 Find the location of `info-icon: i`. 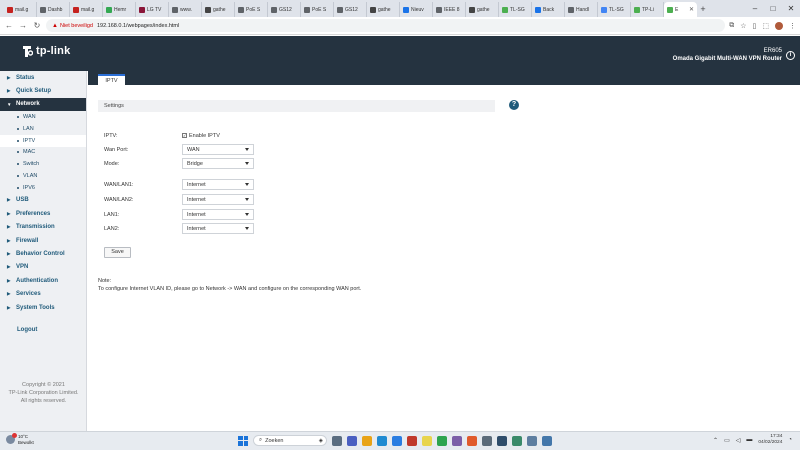

info-icon: i is located at coordinates (790, 55).